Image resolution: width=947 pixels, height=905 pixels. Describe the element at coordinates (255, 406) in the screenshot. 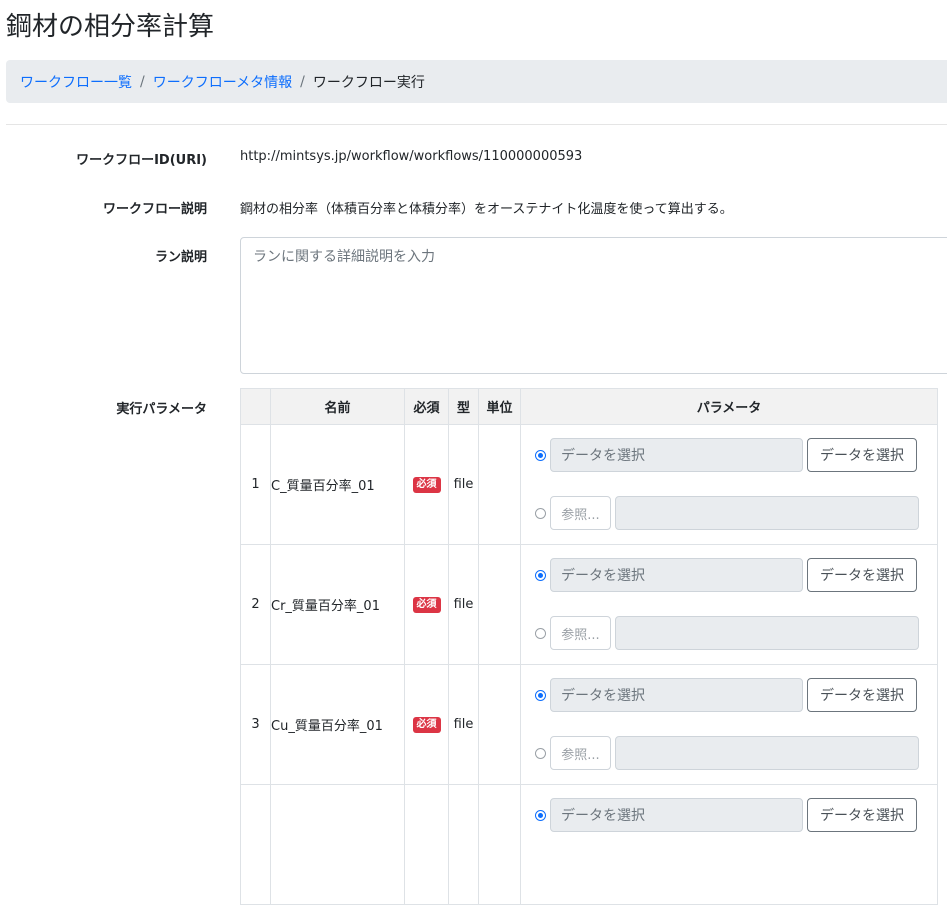

I see `col-header-num` at that location.